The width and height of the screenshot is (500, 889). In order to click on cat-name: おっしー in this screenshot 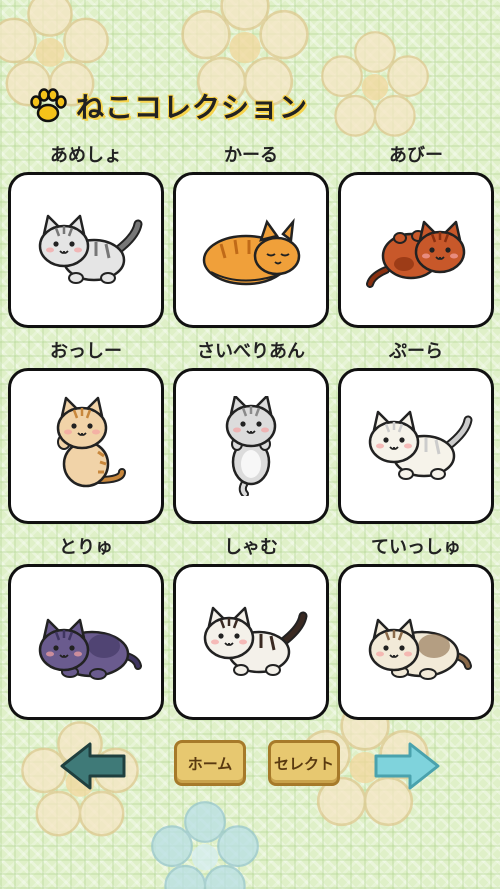, I will do `click(86, 351)`.